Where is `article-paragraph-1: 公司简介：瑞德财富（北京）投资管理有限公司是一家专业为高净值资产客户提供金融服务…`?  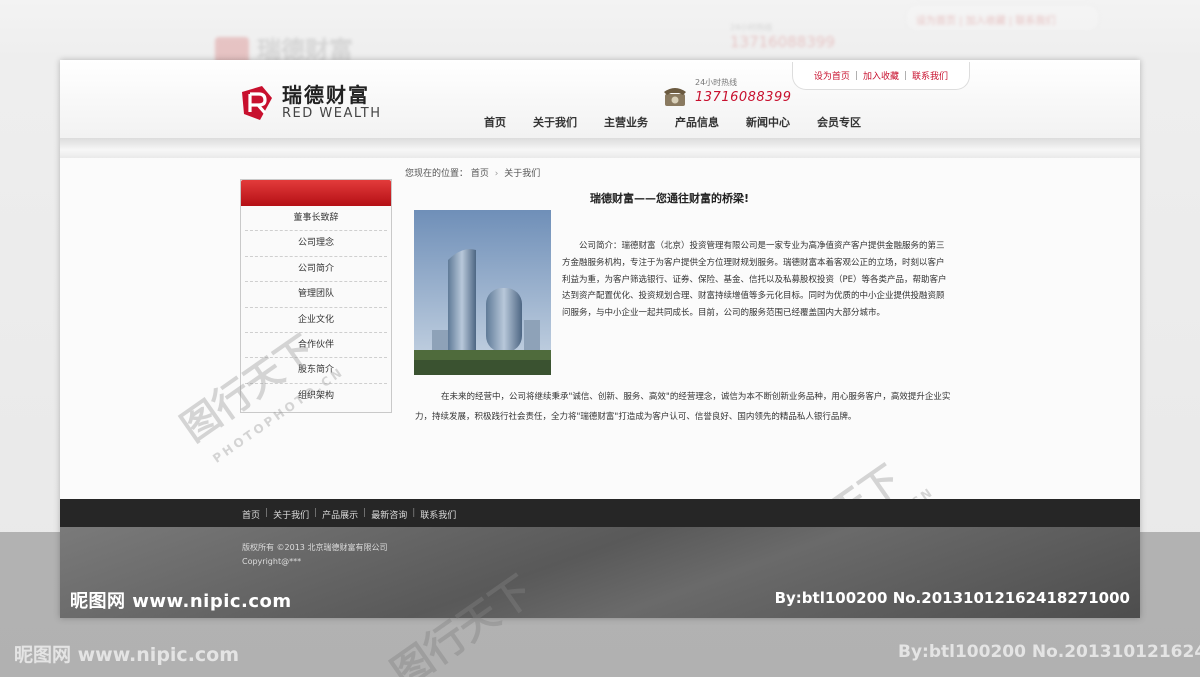
article-paragraph-1: 公司简介：瑞德财富（北京）投资管理有限公司是一家专业为高净值资产客户提供金融服务… is located at coordinates (754, 280).